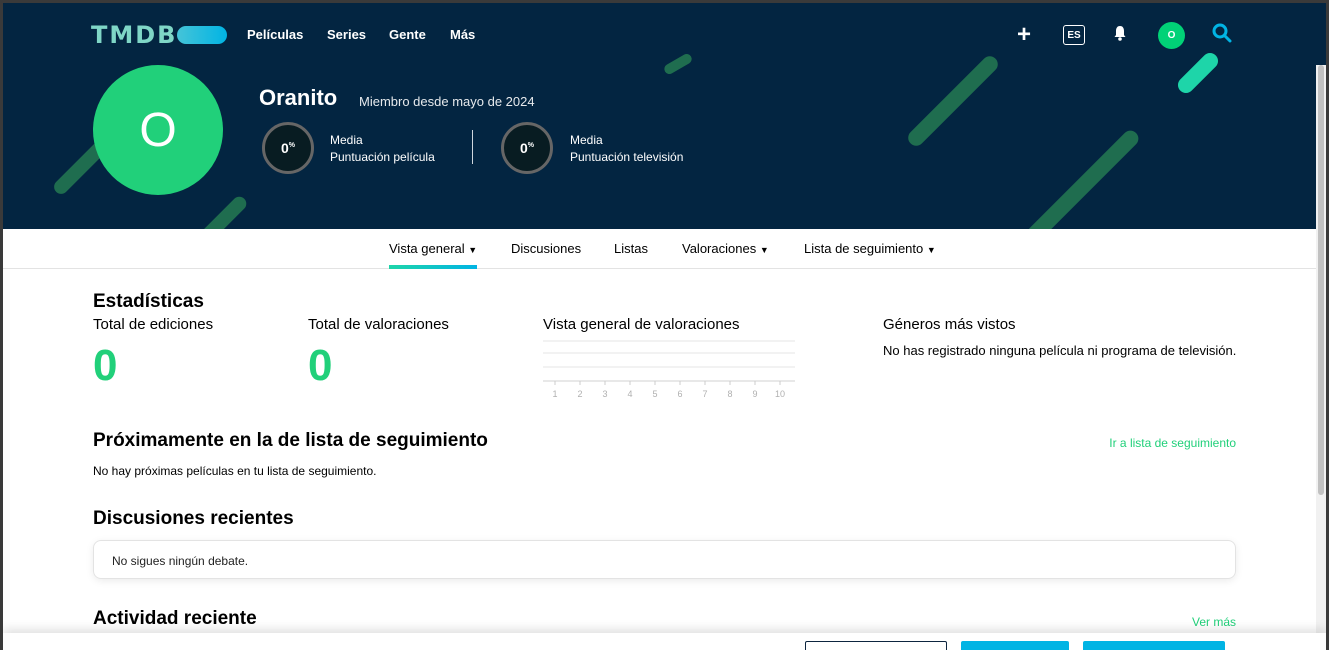 The image size is (1329, 650). I want to click on axis-tick-label: 9, so click(754, 394).